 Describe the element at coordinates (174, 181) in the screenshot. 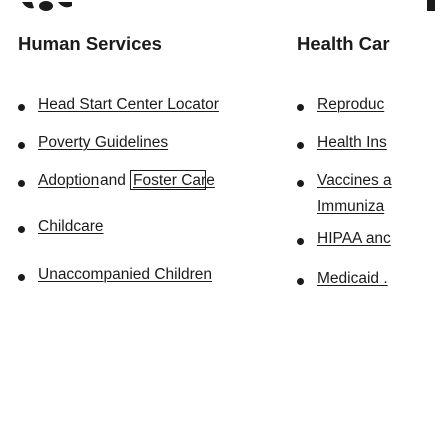

I see `foster-care-link: Foster Care` at that location.